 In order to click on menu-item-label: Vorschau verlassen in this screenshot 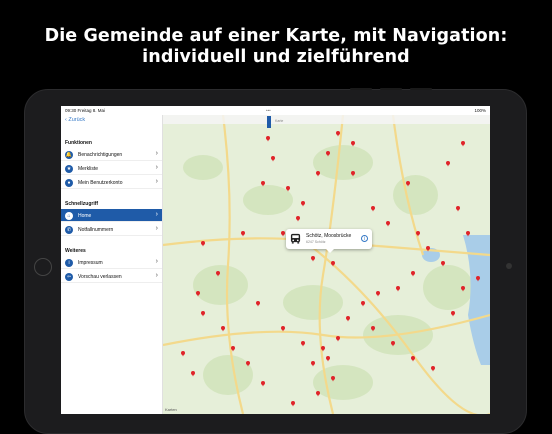, I will do `click(100, 277)`.